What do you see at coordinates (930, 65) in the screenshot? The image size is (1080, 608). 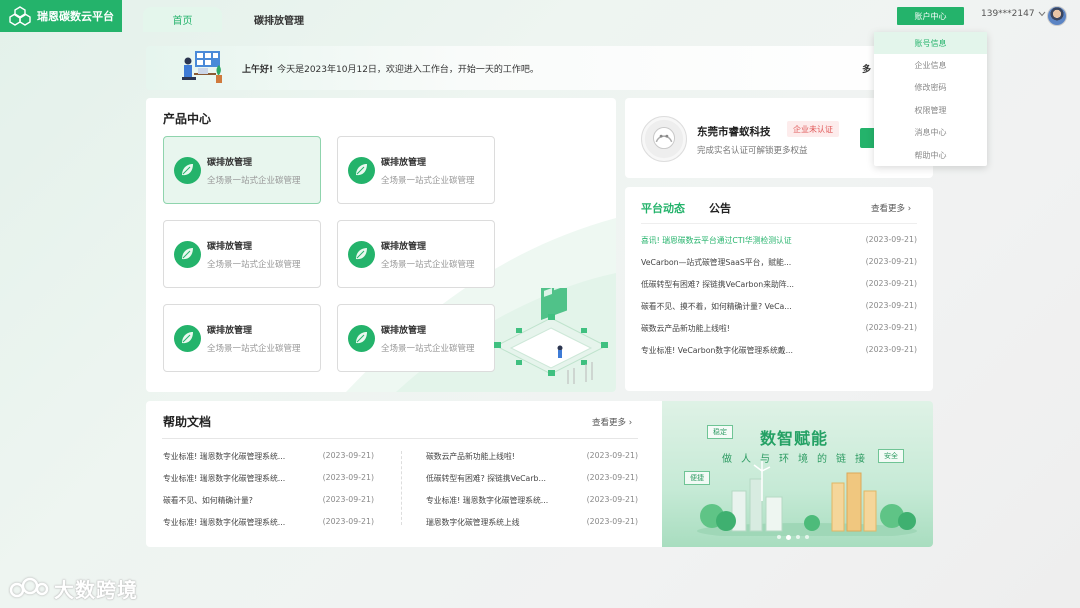 I see `menu-item-company-info: 企业信息` at bounding box center [930, 65].